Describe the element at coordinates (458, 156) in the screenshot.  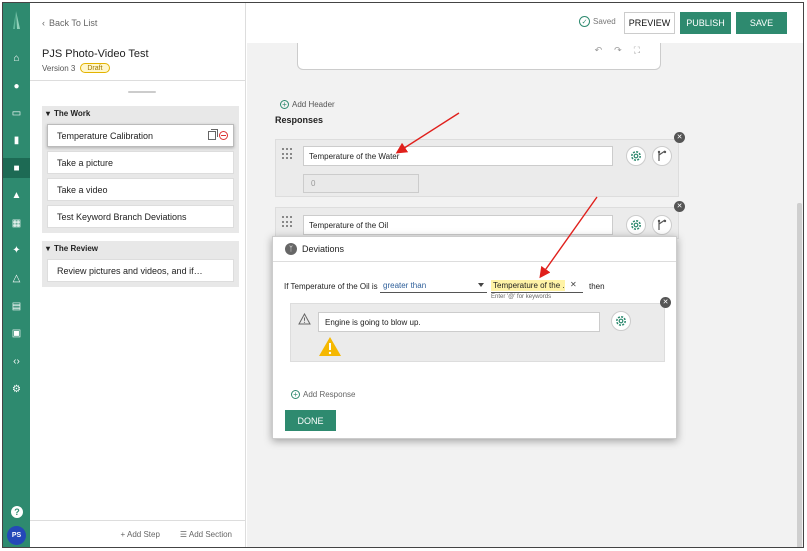
I see `response-name-input: Temperature of the Water` at that location.